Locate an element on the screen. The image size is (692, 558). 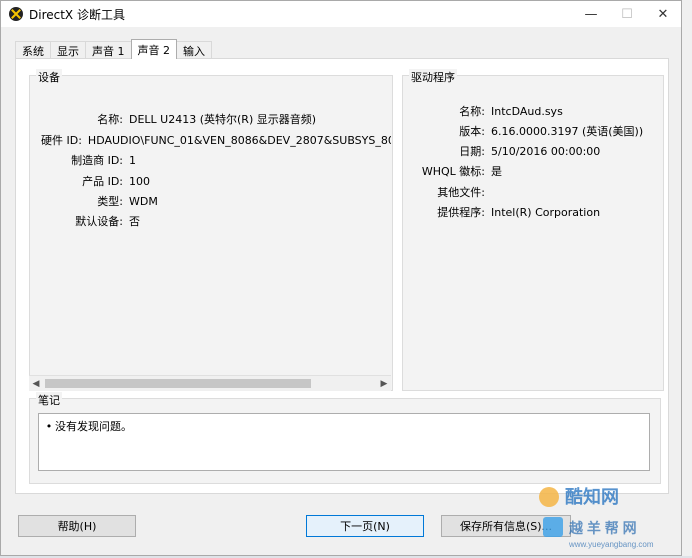
device-default-value: 否 is located at coordinates (134, 221).